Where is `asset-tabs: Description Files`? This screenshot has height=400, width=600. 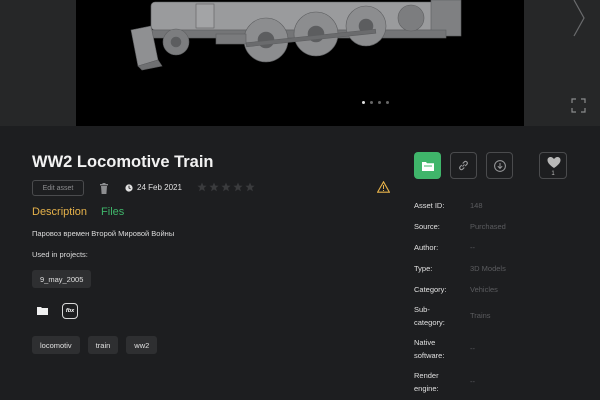 asset-tabs: Description Files is located at coordinates (78, 212).